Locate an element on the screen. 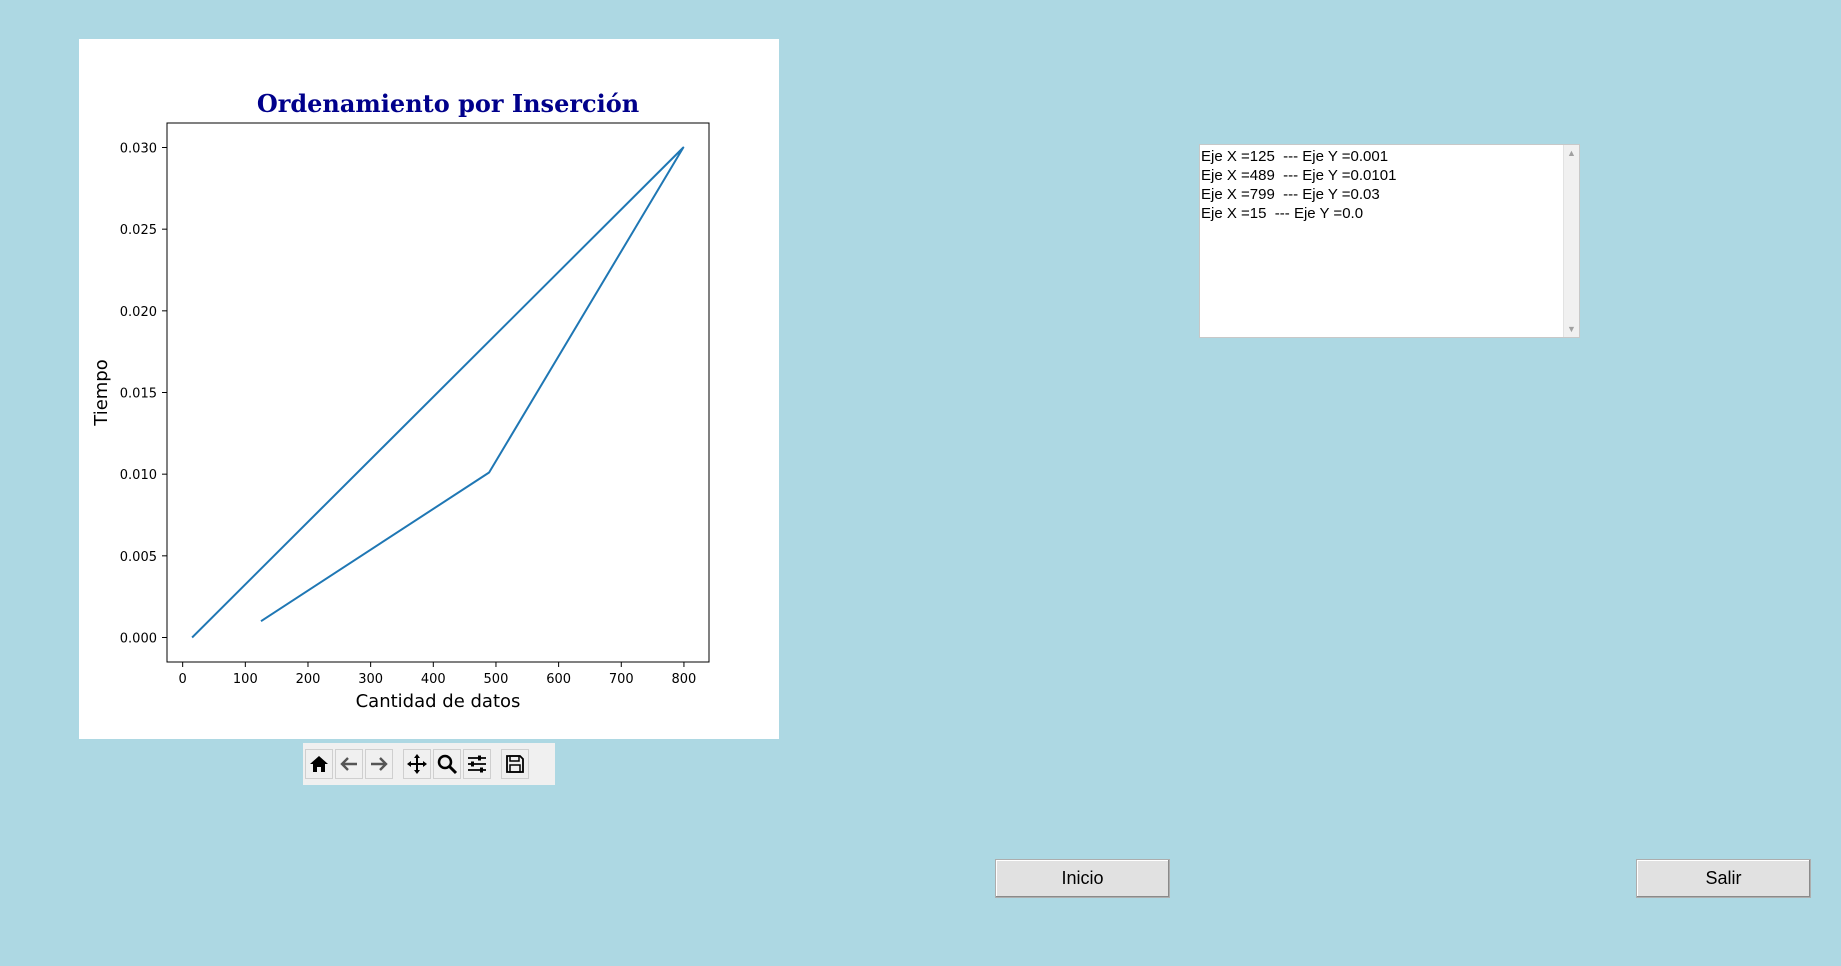 This screenshot has width=1841, height=966. y-axis-label: Tiempo is located at coordinates (101, 393).